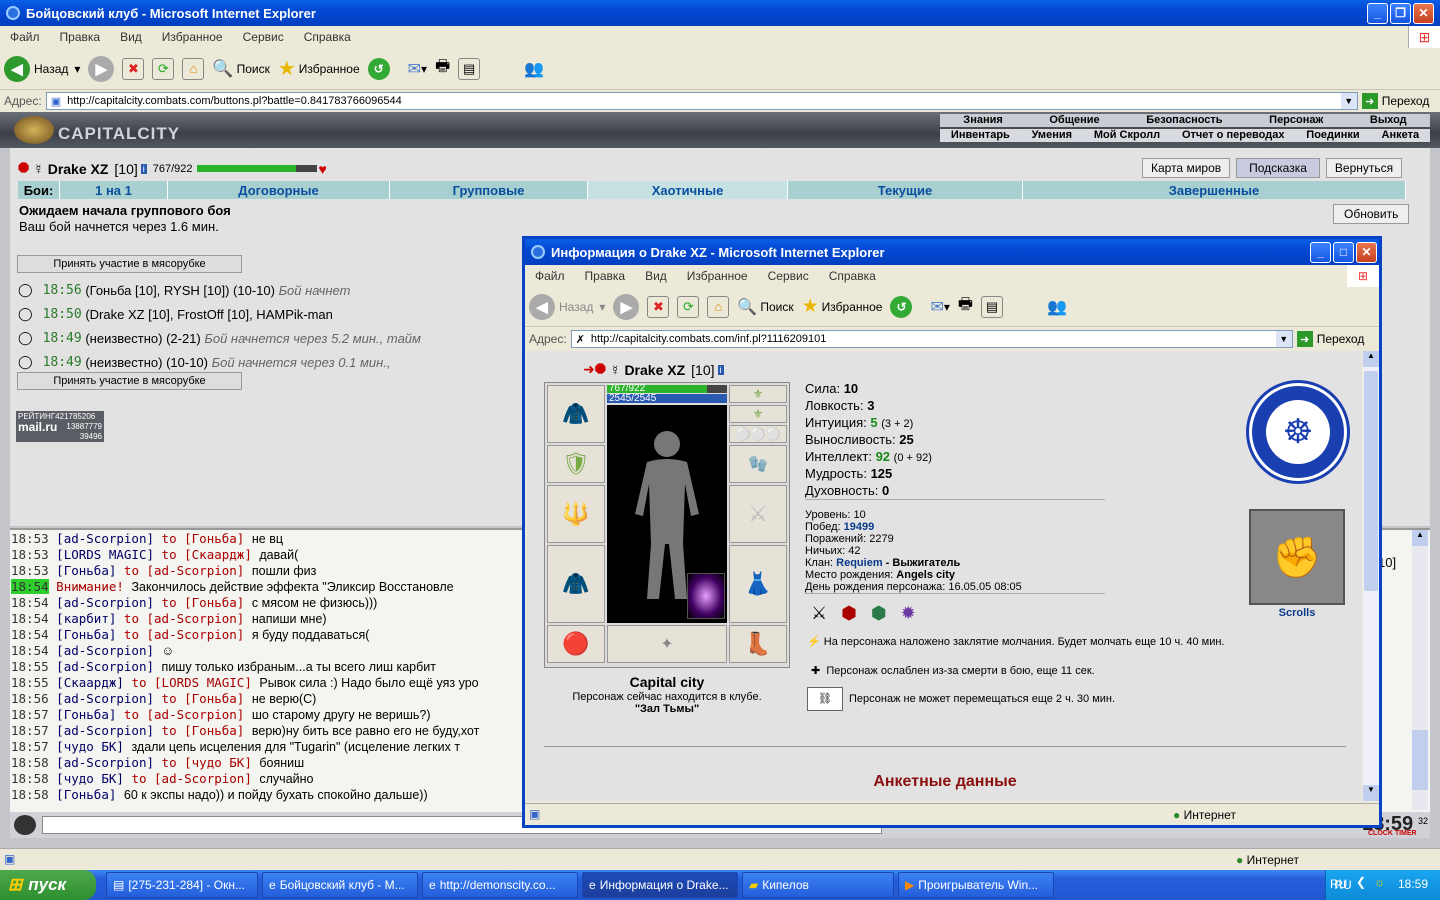 This screenshot has width=1440, height=900. What do you see at coordinates (263, 37) in the screenshot?
I see `menu-tools: Сервис` at bounding box center [263, 37].